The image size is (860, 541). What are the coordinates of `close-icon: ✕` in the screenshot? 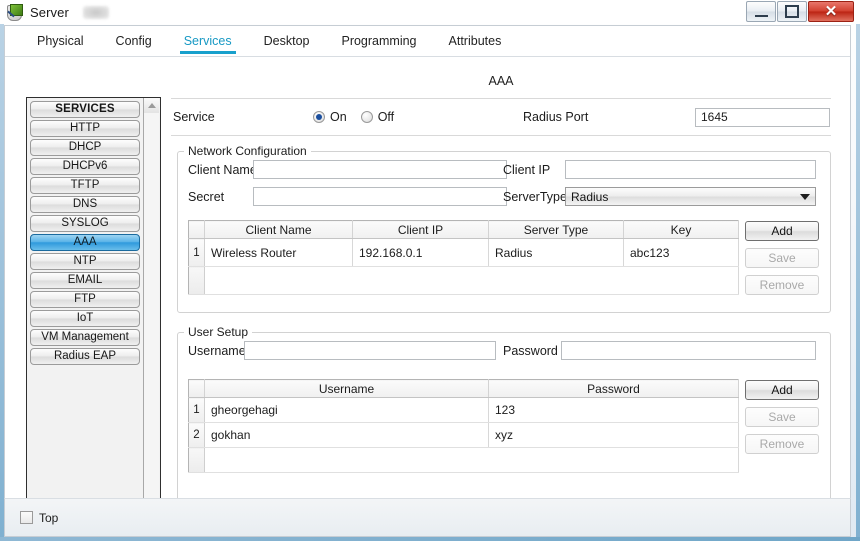 It's located at (831, 11).